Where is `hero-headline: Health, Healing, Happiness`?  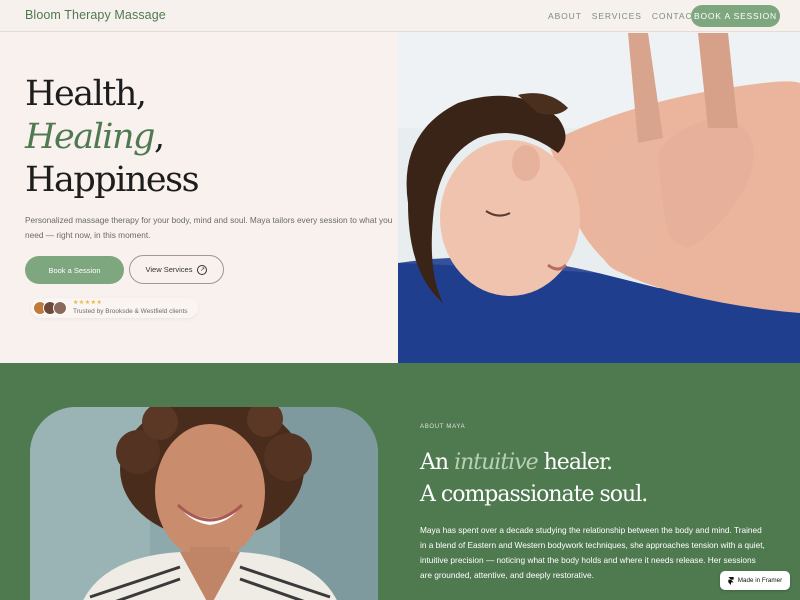 hero-headline: Health, Healing, Happiness is located at coordinates (112, 137).